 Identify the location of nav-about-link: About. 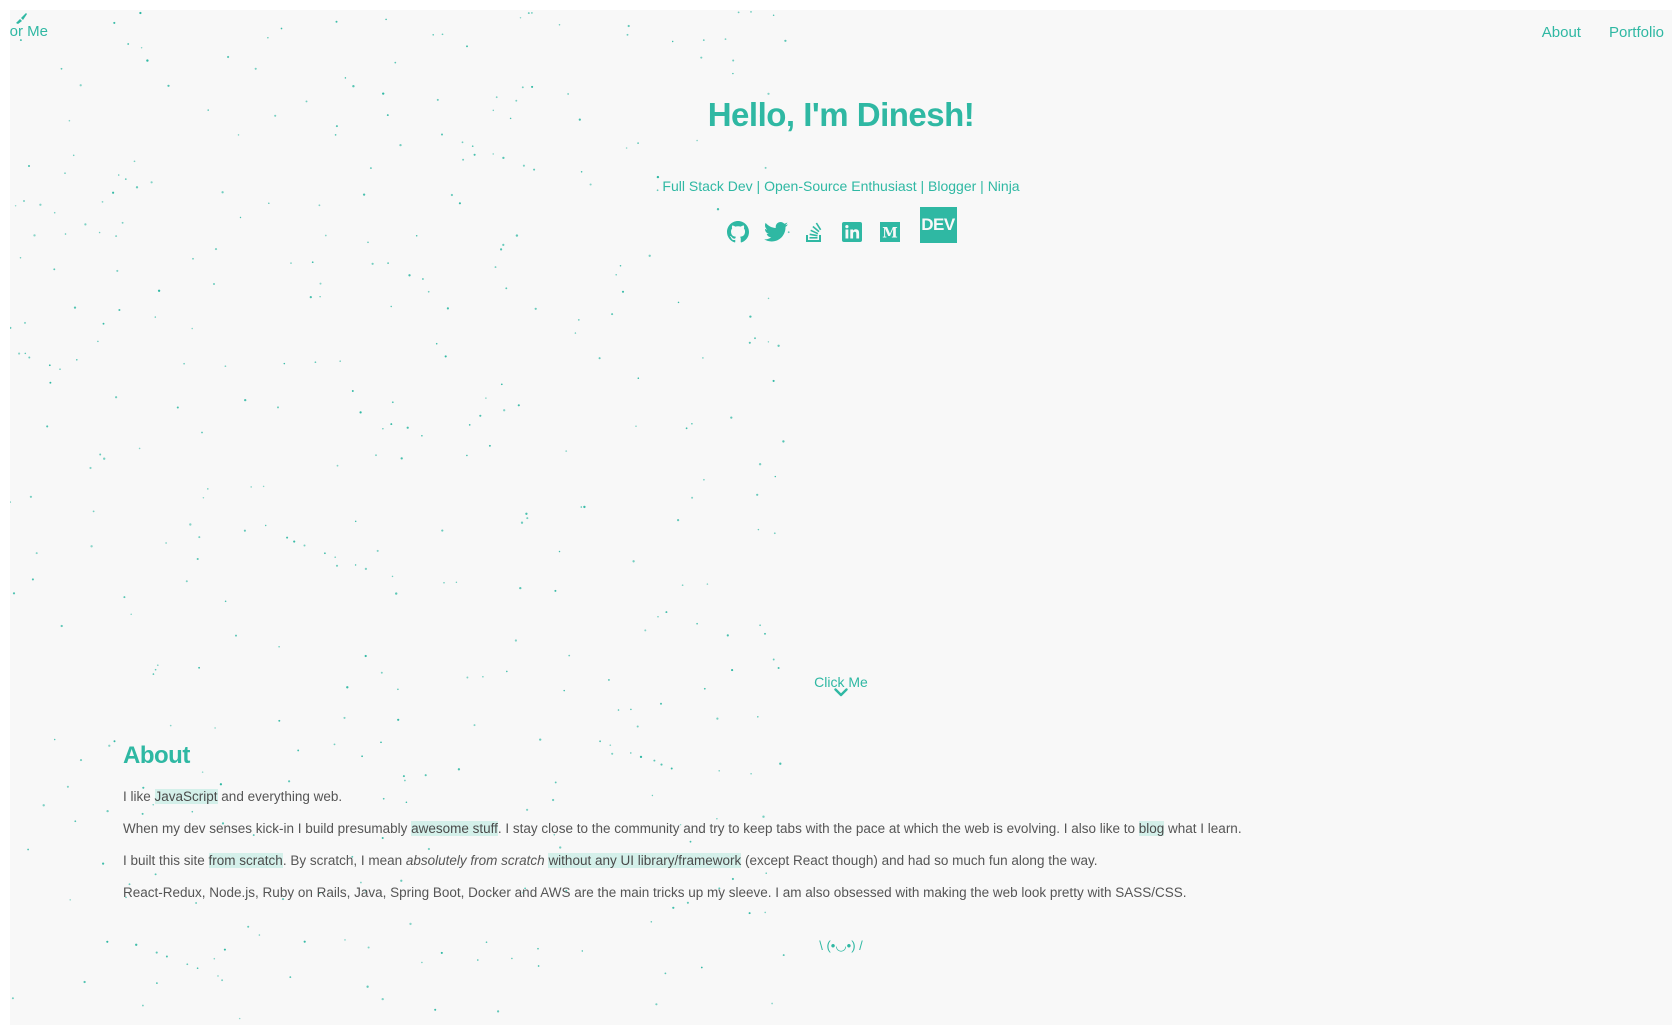
(1561, 32).